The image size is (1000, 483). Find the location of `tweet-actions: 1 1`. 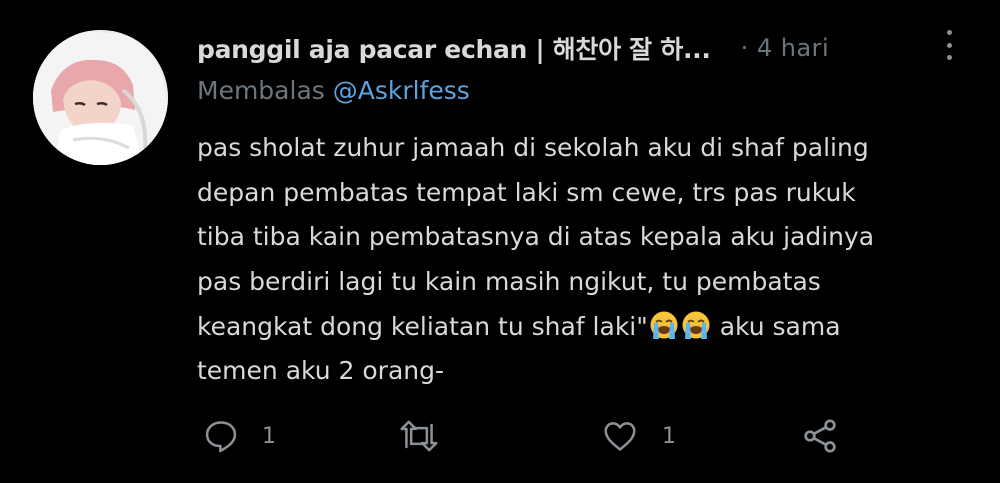

tweet-actions: 1 1 is located at coordinates (500, 436).